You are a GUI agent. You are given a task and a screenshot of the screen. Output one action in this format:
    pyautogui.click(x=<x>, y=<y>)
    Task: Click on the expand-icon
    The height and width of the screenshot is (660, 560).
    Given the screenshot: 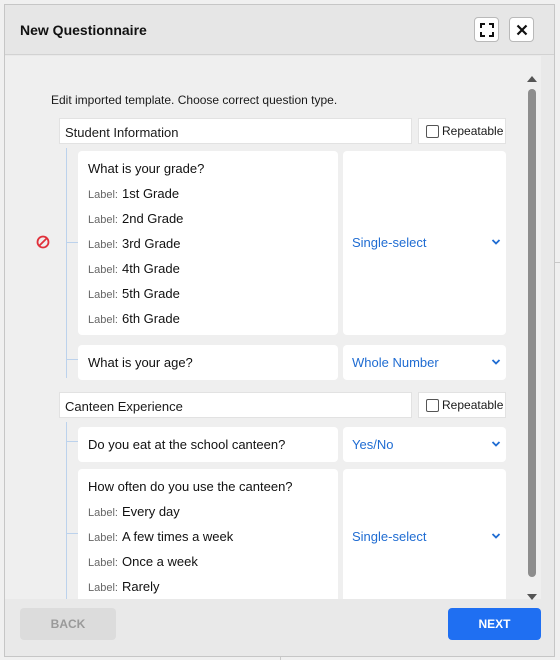 What is the action you would take?
    pyautogui.click(x=486, y=29)
    